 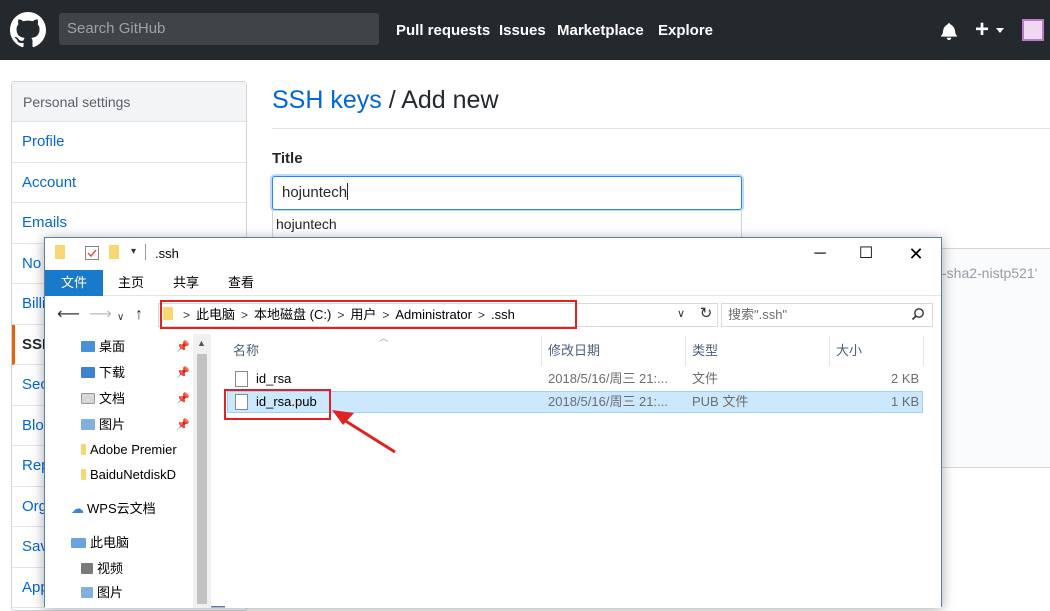 I want to click on page-title-rest: / Add new, so click(x=440, y=100).